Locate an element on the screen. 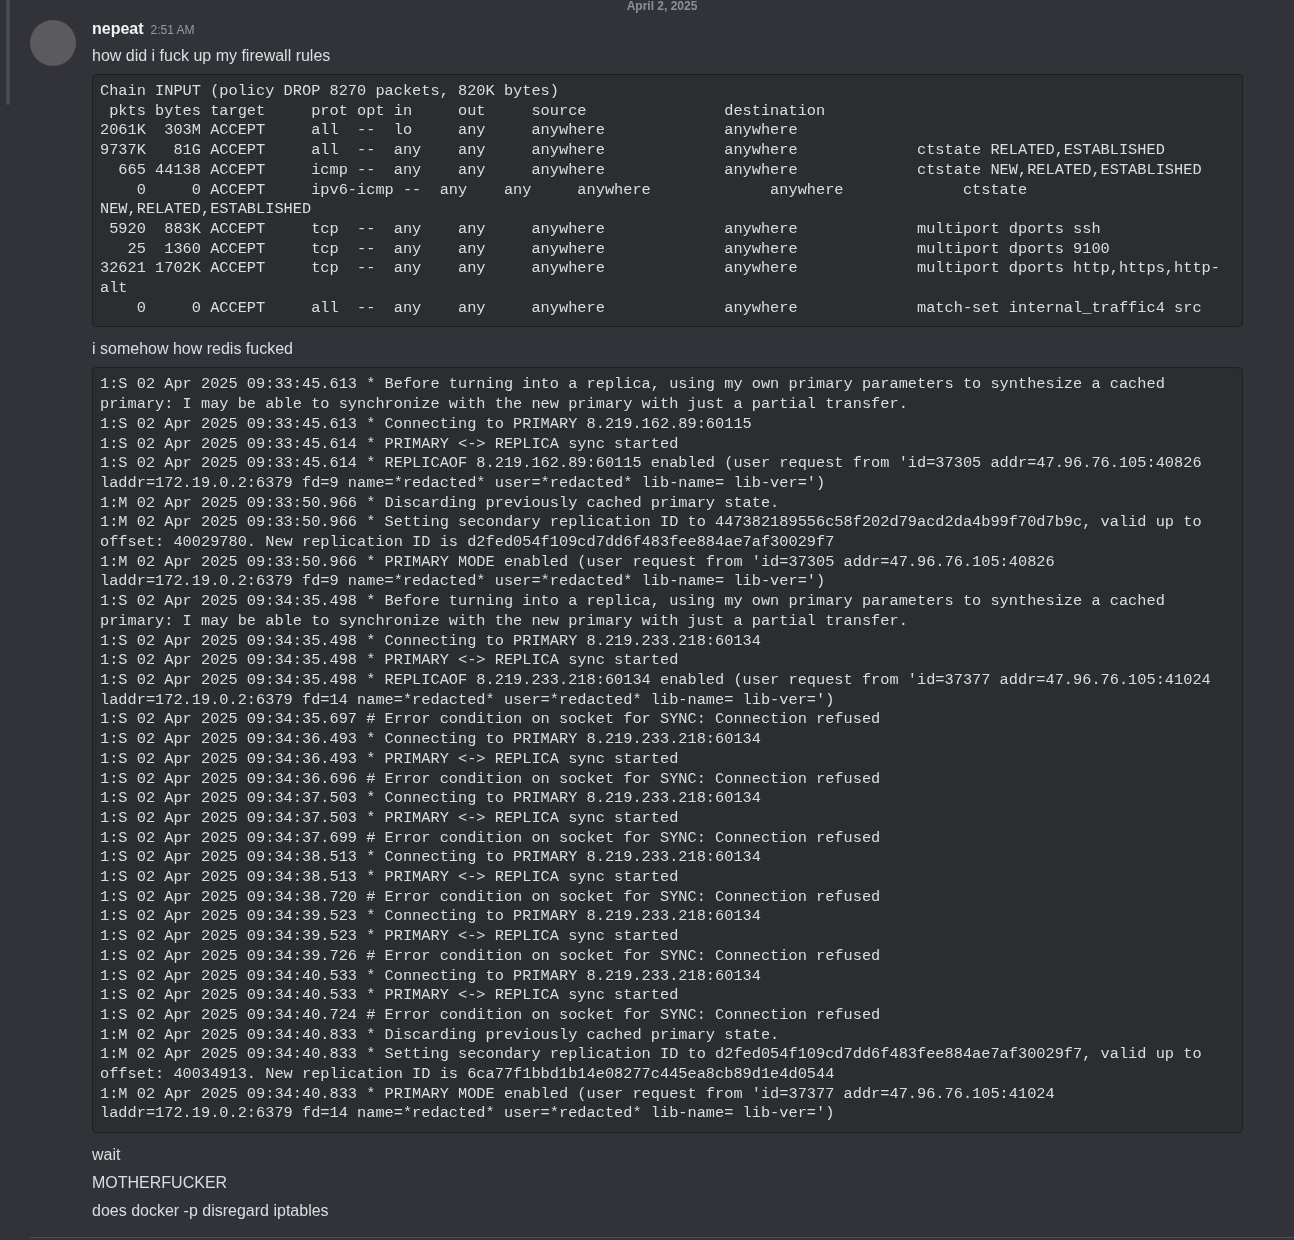  username: nepeat is located at coordinates (118, 29).